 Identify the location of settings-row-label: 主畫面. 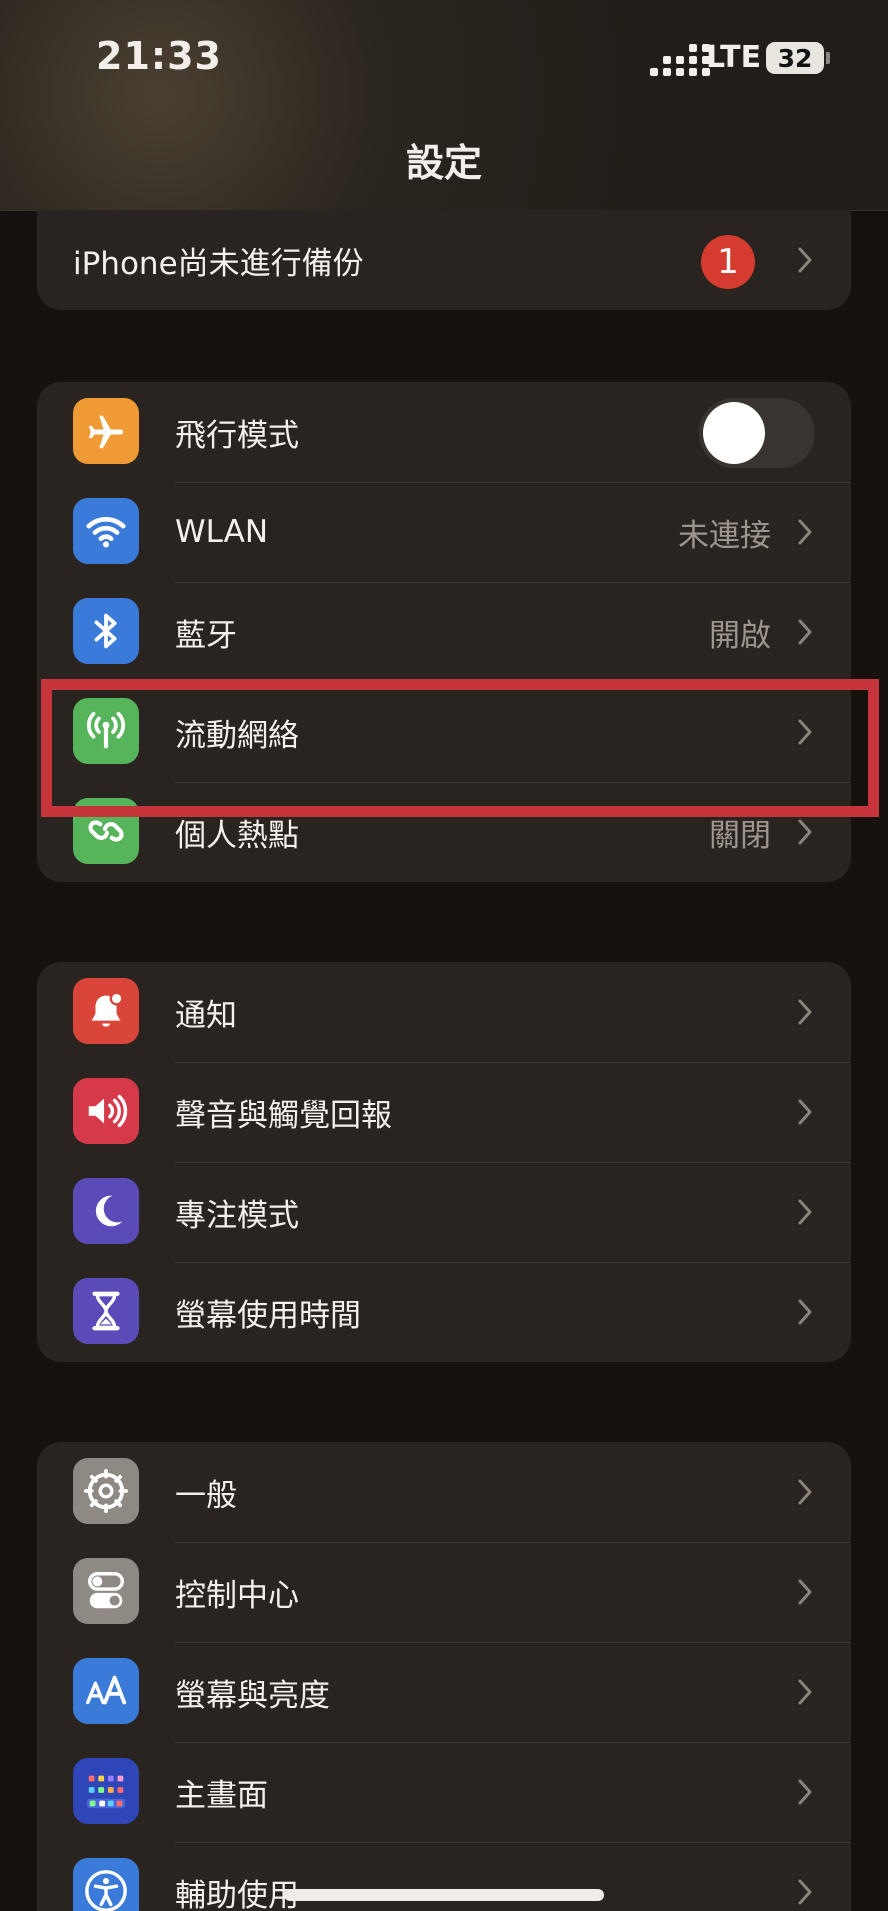
(221, 1795).